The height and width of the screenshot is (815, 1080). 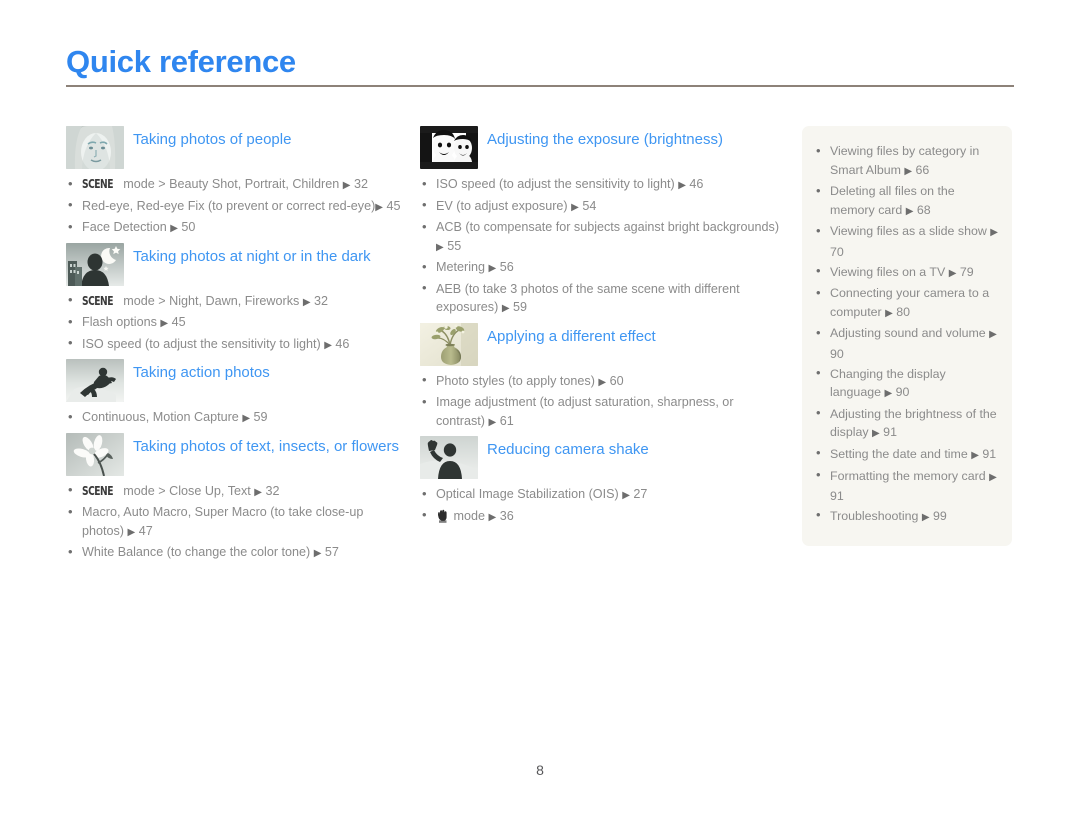 I want to click on page-reference-number: 57, so click(x=331, y=552).